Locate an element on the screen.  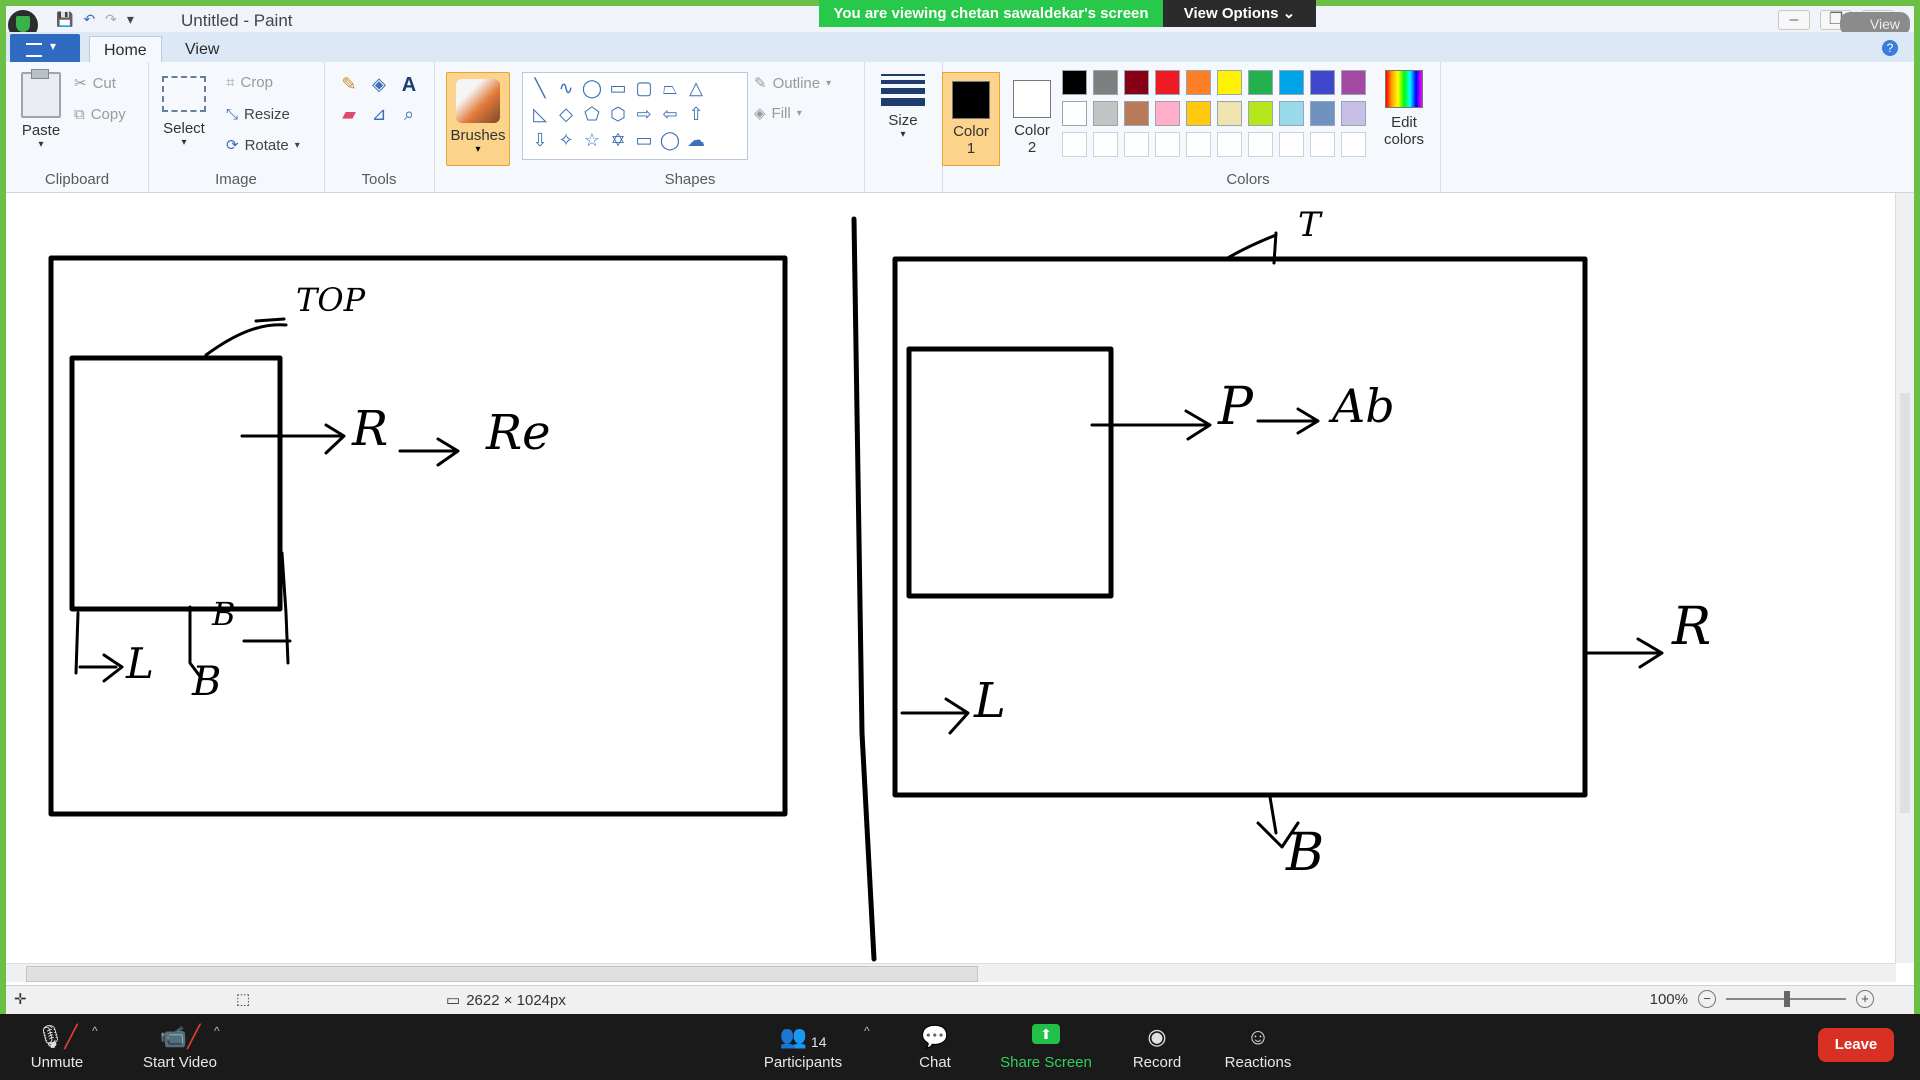
four-point-star-shape-icon: ✧ is located at coordinates (566, 140).